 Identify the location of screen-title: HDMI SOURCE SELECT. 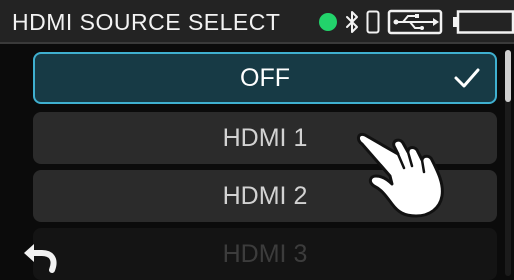
(146, 22).